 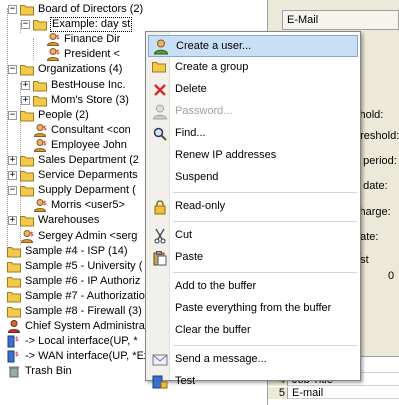 I want to click on menu-item-label: Suspend, so click(x=197, y=177).